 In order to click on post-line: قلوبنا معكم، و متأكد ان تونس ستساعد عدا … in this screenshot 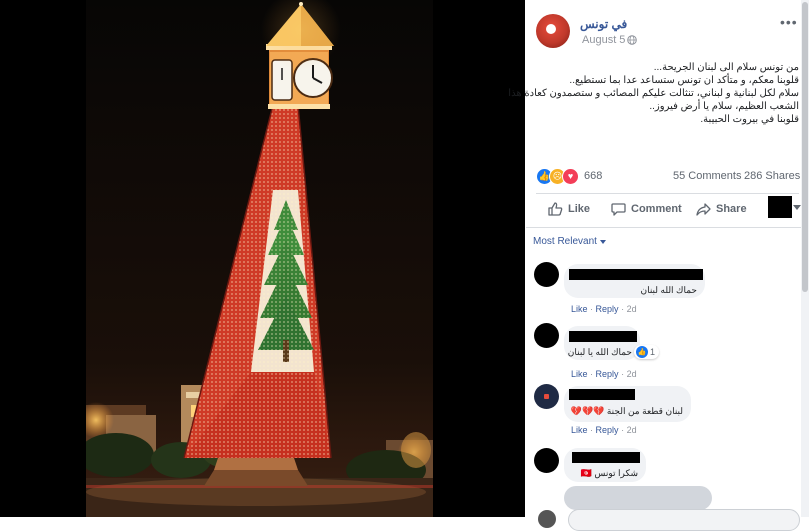, I will do `click(684, 80)`.